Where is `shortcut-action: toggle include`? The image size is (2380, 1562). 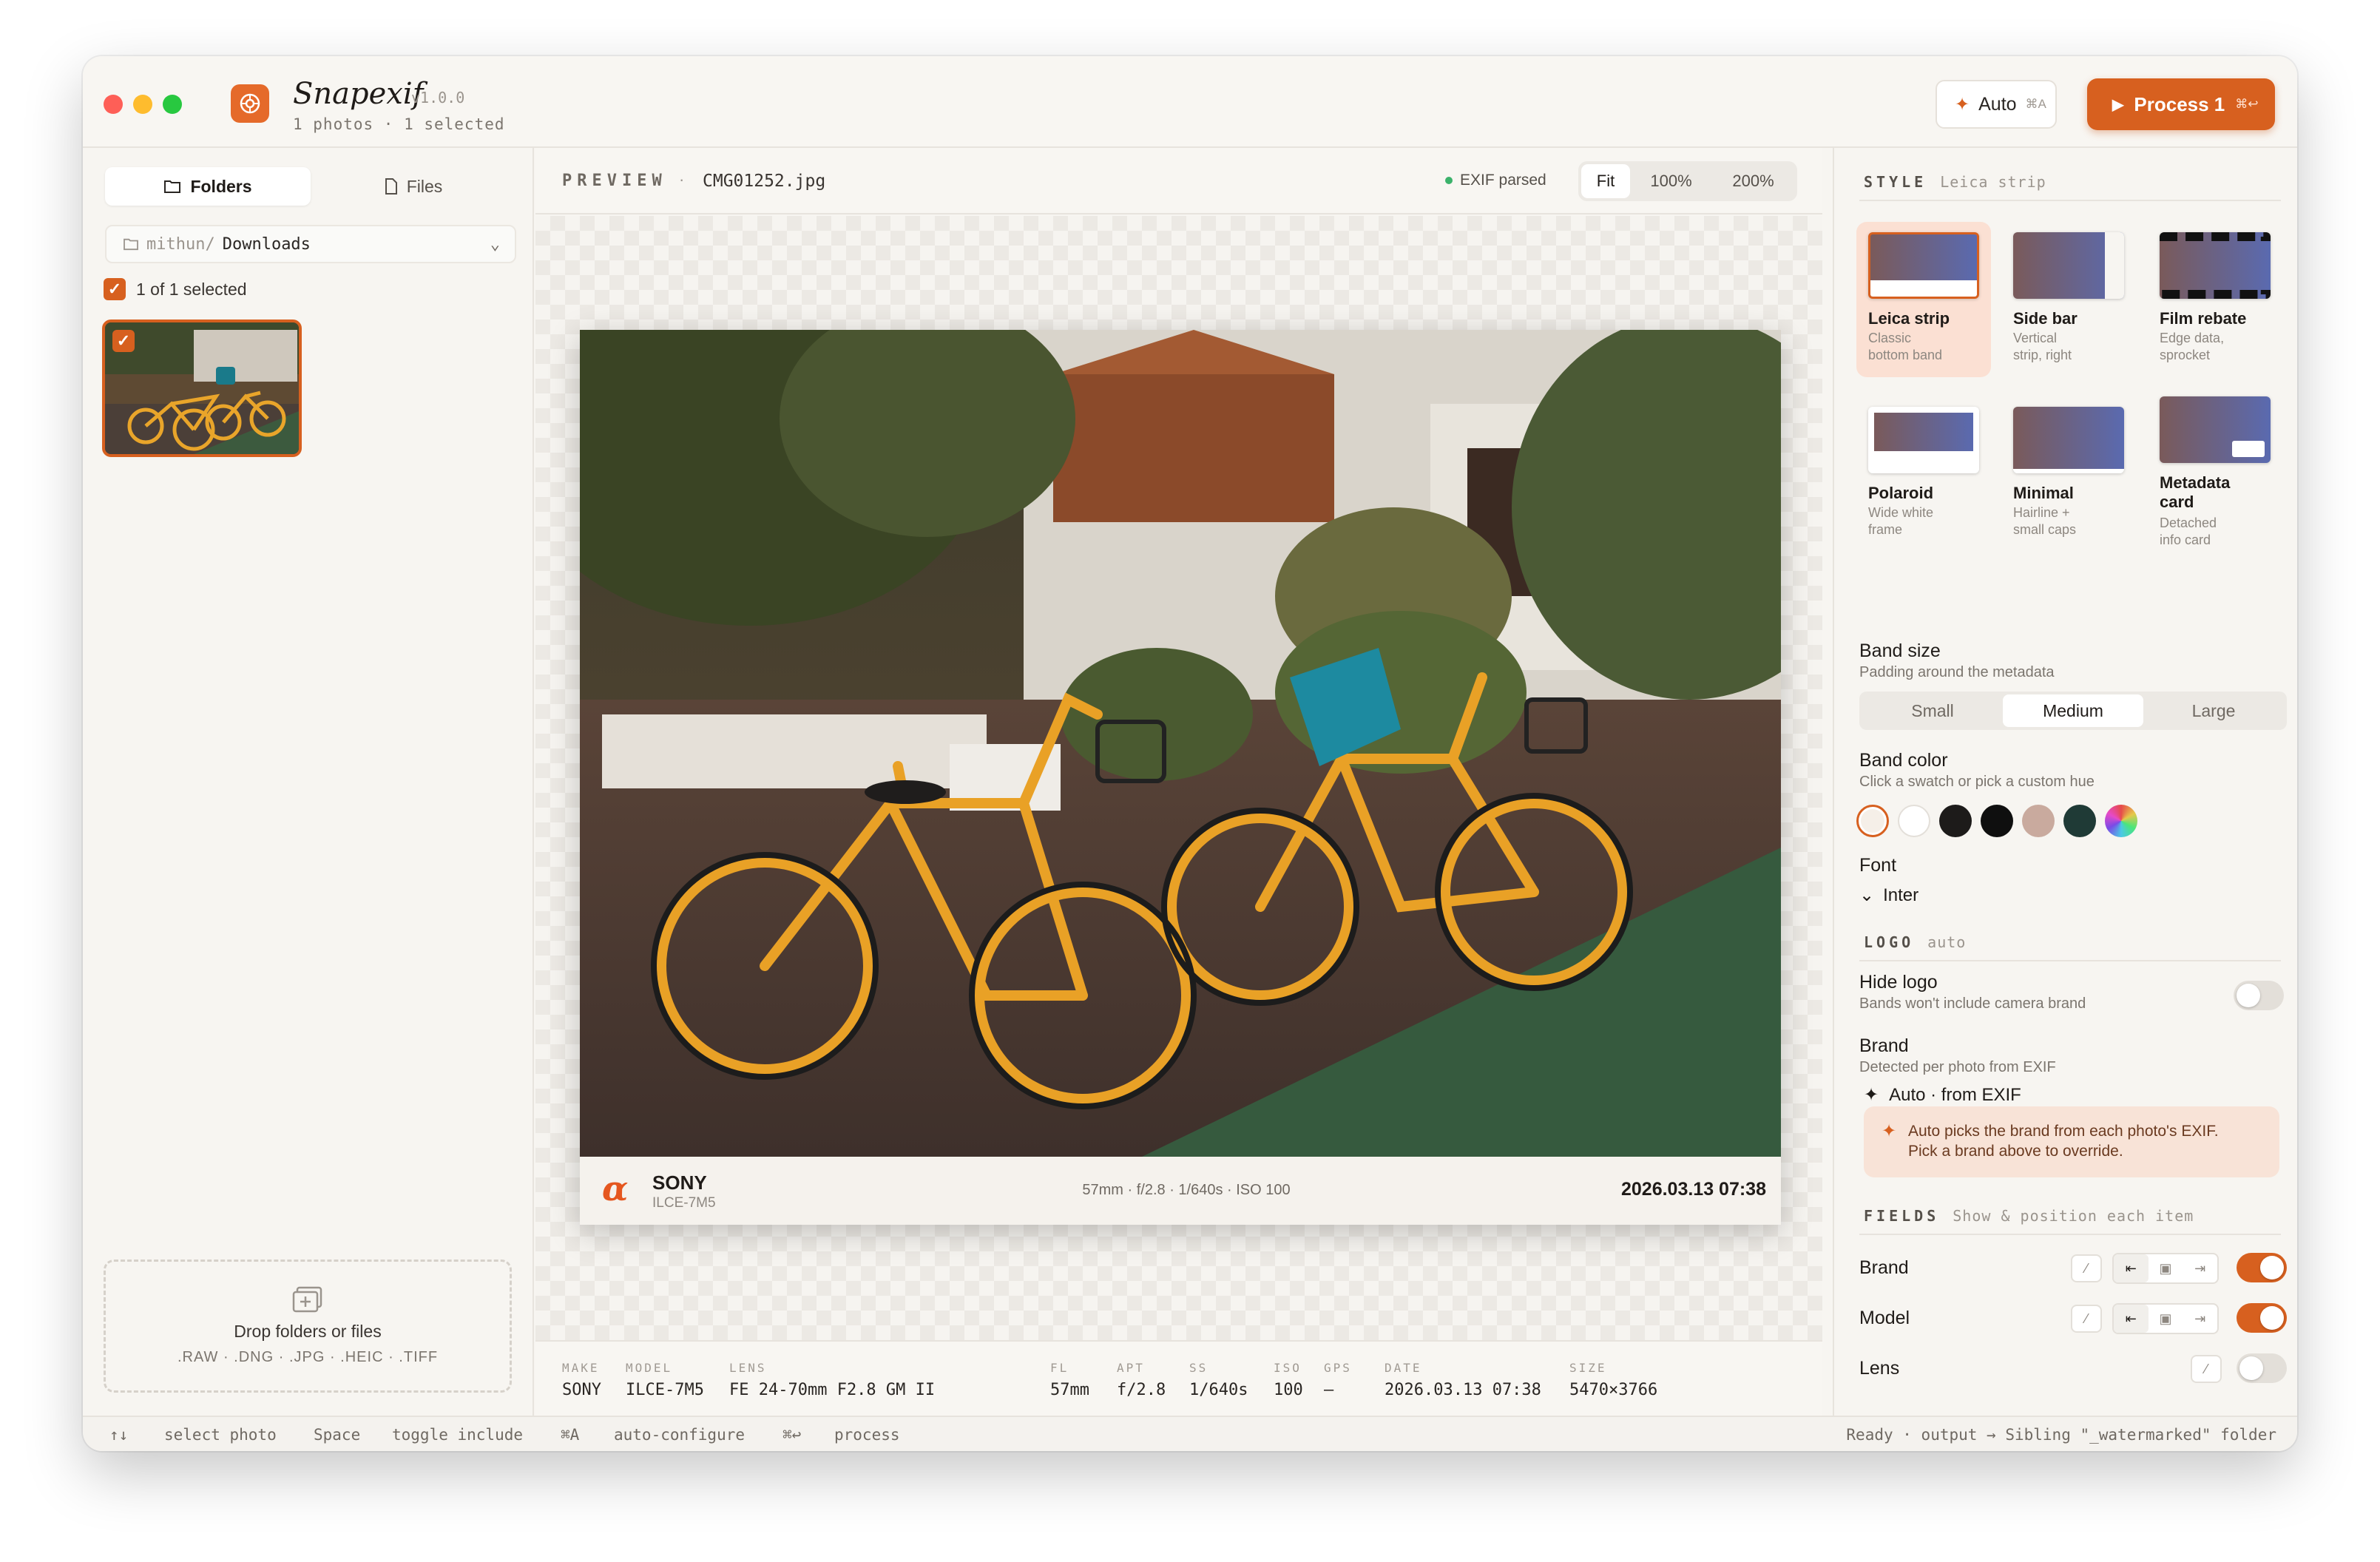
shortcut-action: toggle include is located at coordinates (458, 1435).